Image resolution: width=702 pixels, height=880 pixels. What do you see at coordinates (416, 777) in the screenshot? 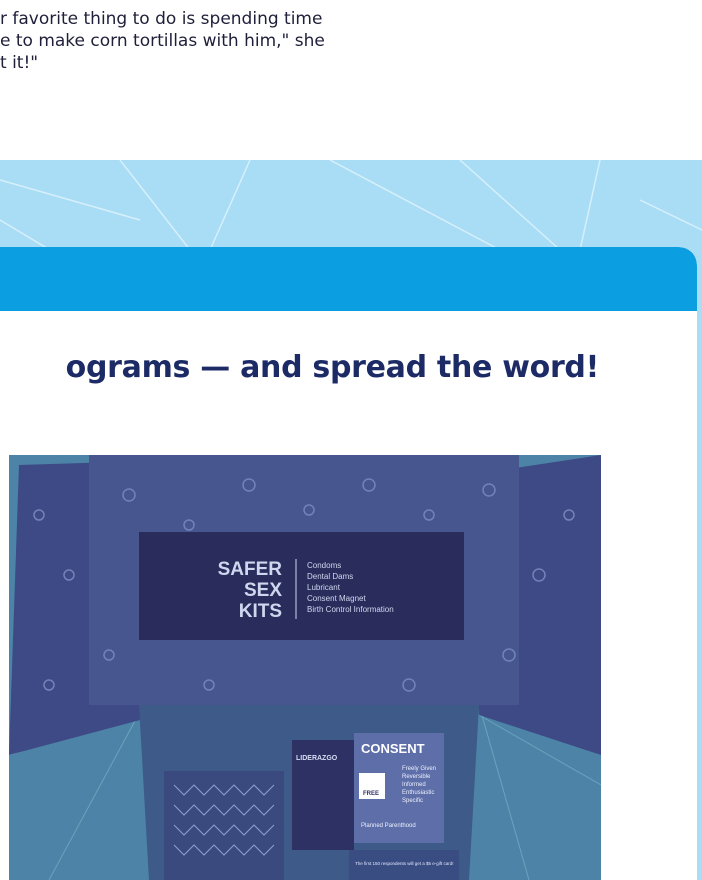
I see `consent-item: Reversible` at bounding box center [416, 777].